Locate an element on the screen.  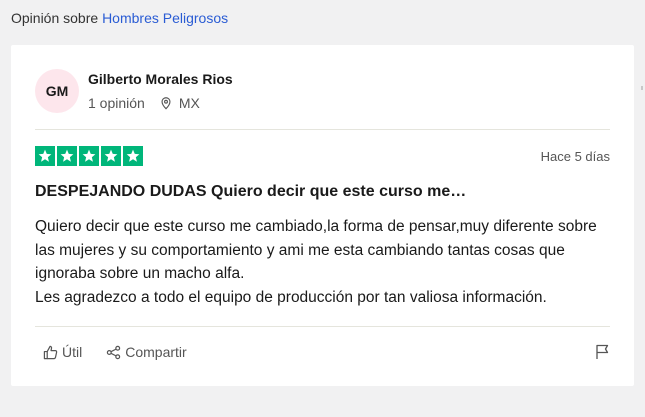
useful-button: Útil is located at coordinates (62, 352).